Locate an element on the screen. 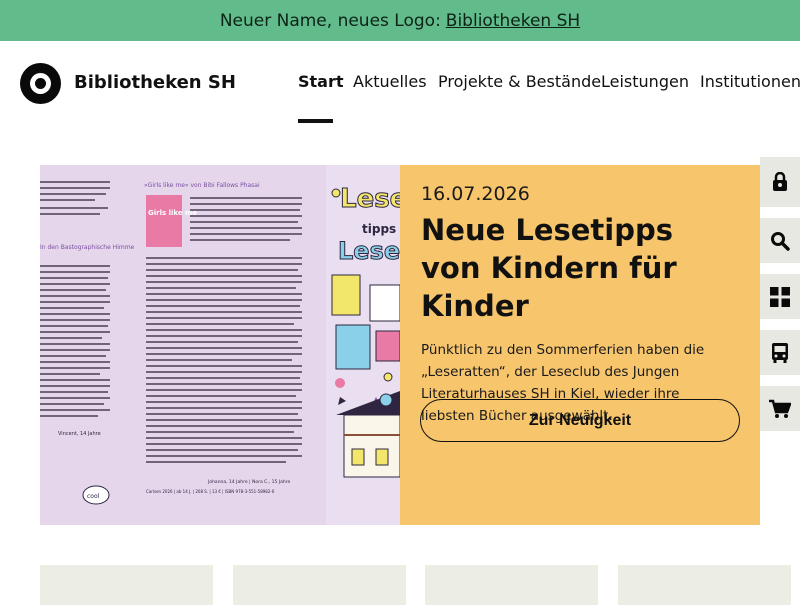 The height and width of the screenshot is (605, 800). banner-link: Bibliotheken SH is located at coordinates (513, 21).